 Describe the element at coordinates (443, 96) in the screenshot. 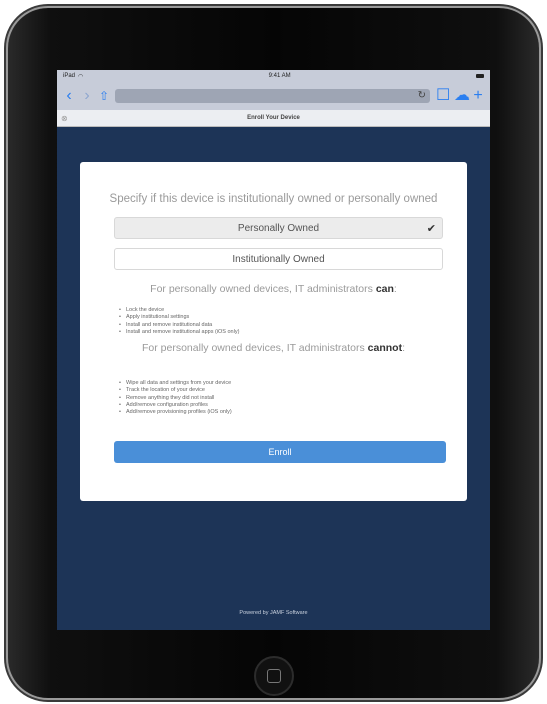

I see `bookmarks-icon: ☐` at that location.